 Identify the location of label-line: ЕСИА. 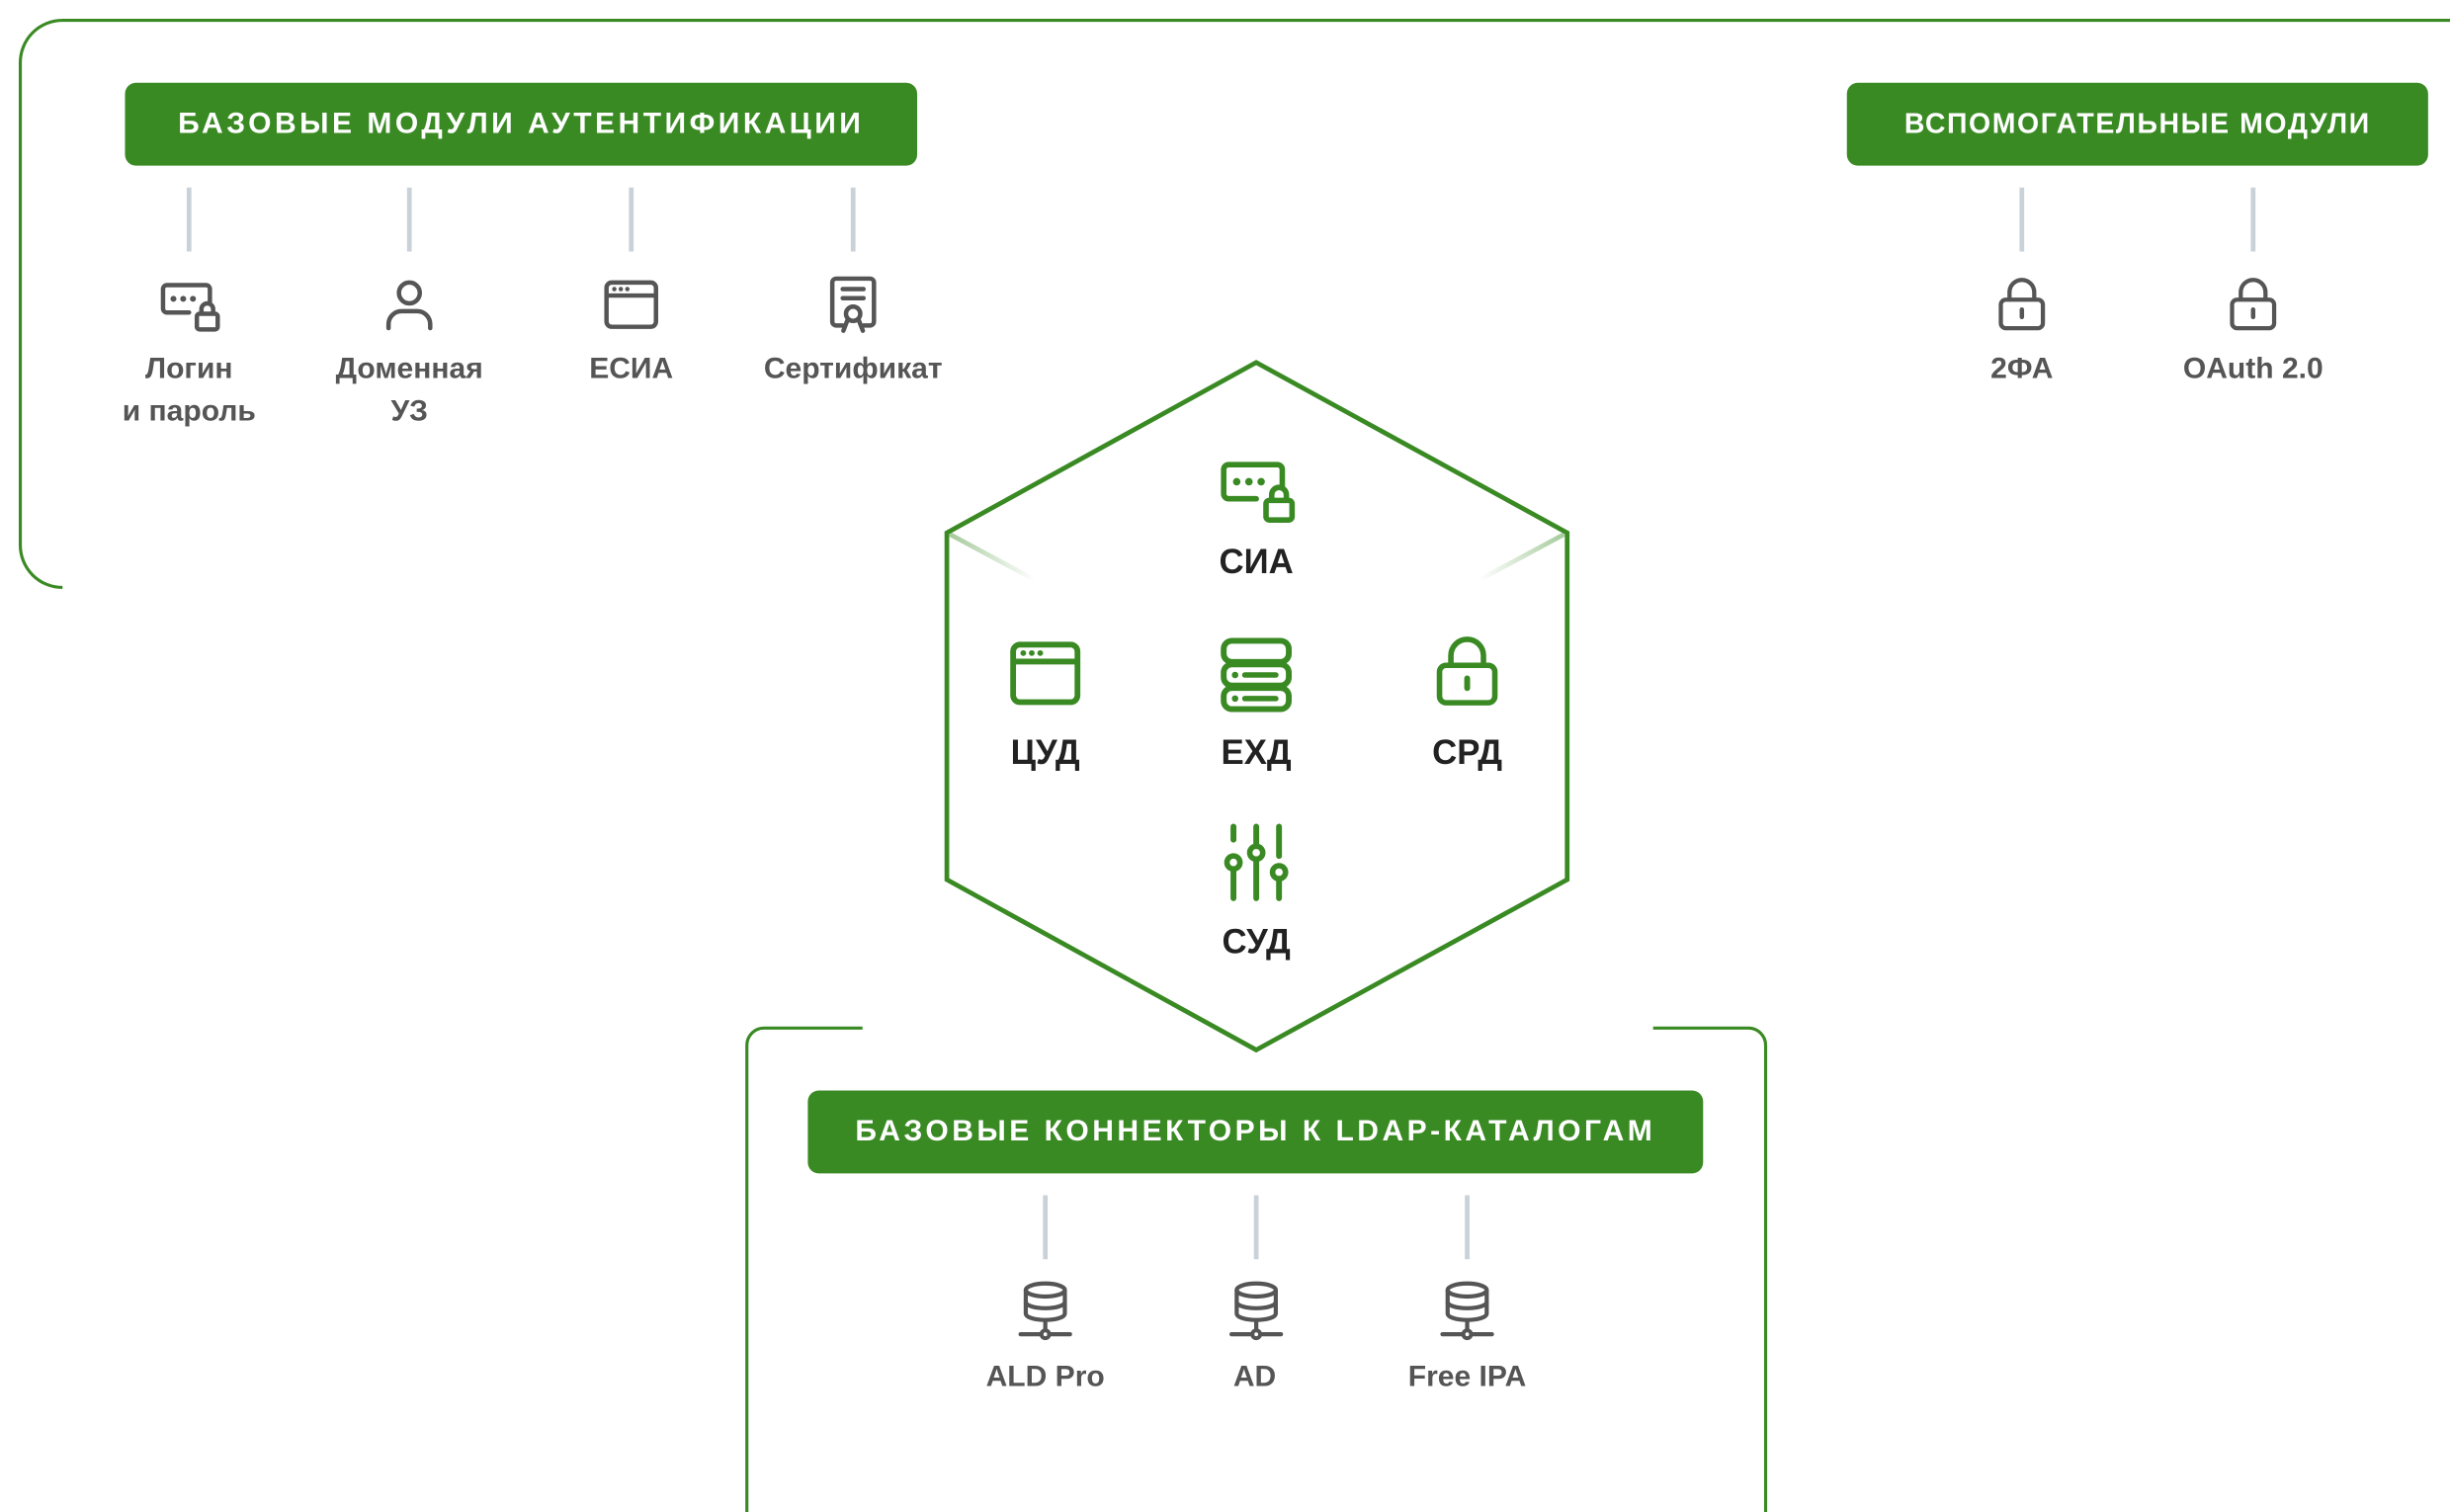
(631, 369).